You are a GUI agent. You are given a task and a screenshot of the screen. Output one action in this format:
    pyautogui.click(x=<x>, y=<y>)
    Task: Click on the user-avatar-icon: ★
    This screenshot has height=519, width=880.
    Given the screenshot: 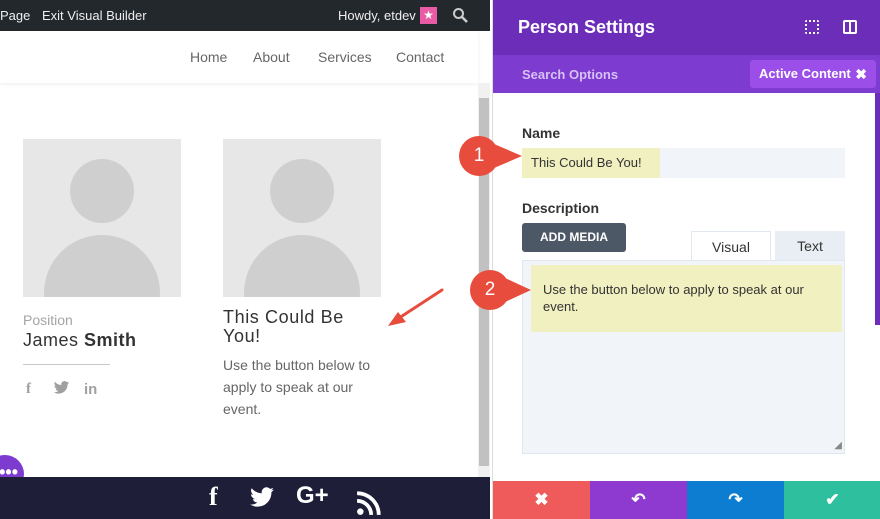 What is the action you would take?
    pyautogui.click(x=428, y=15)
    